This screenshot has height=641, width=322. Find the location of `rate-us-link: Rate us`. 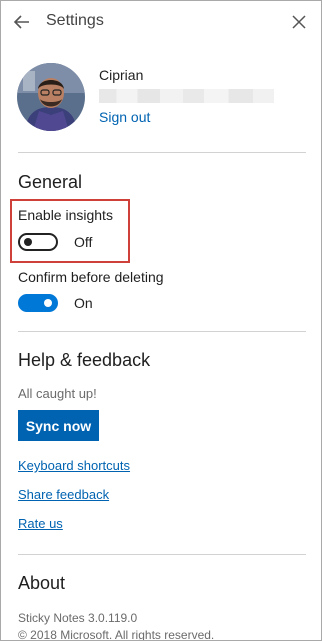

rate-us-link: Rate us is located at coordinates (40, 523).